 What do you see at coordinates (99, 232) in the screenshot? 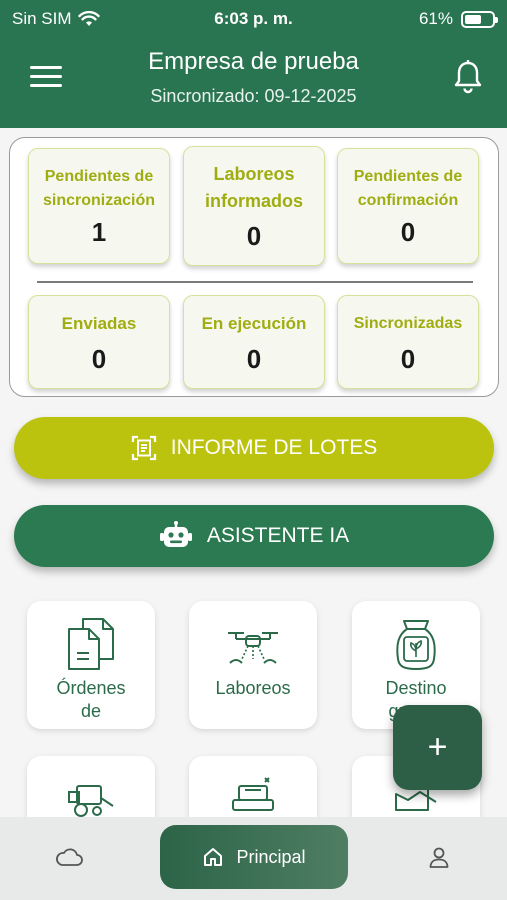
I see `stat-value: 1` at bounding box center [99, 232].